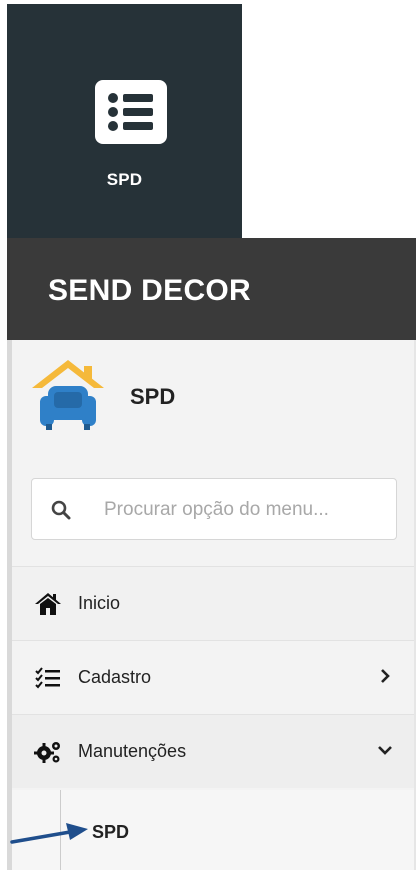  I want to click on menu-search, so click(214, 509).